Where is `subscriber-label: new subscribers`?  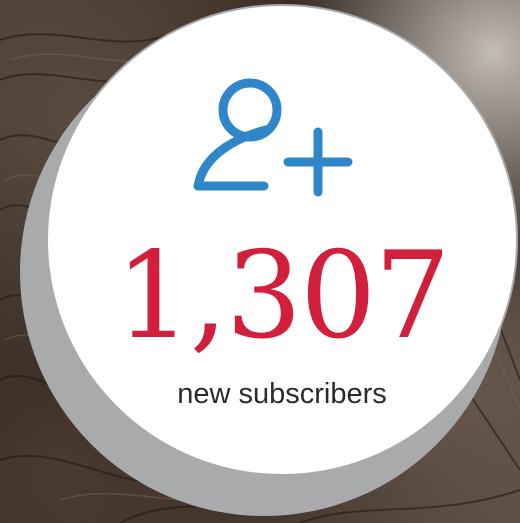
subscriber-label: new subscribers is located at coordinates (282, 394).